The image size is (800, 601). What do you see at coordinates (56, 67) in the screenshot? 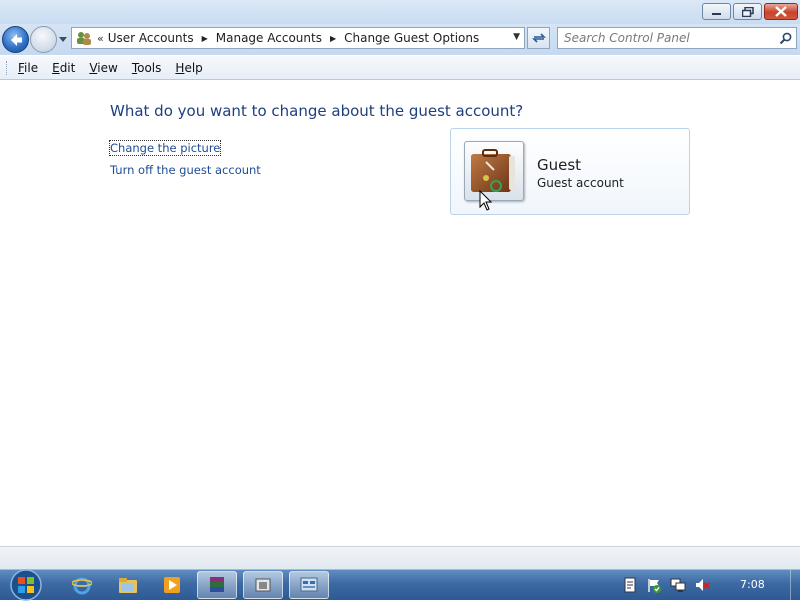
I see `menu-edit-accel: E` at bounding box center [56, 67].